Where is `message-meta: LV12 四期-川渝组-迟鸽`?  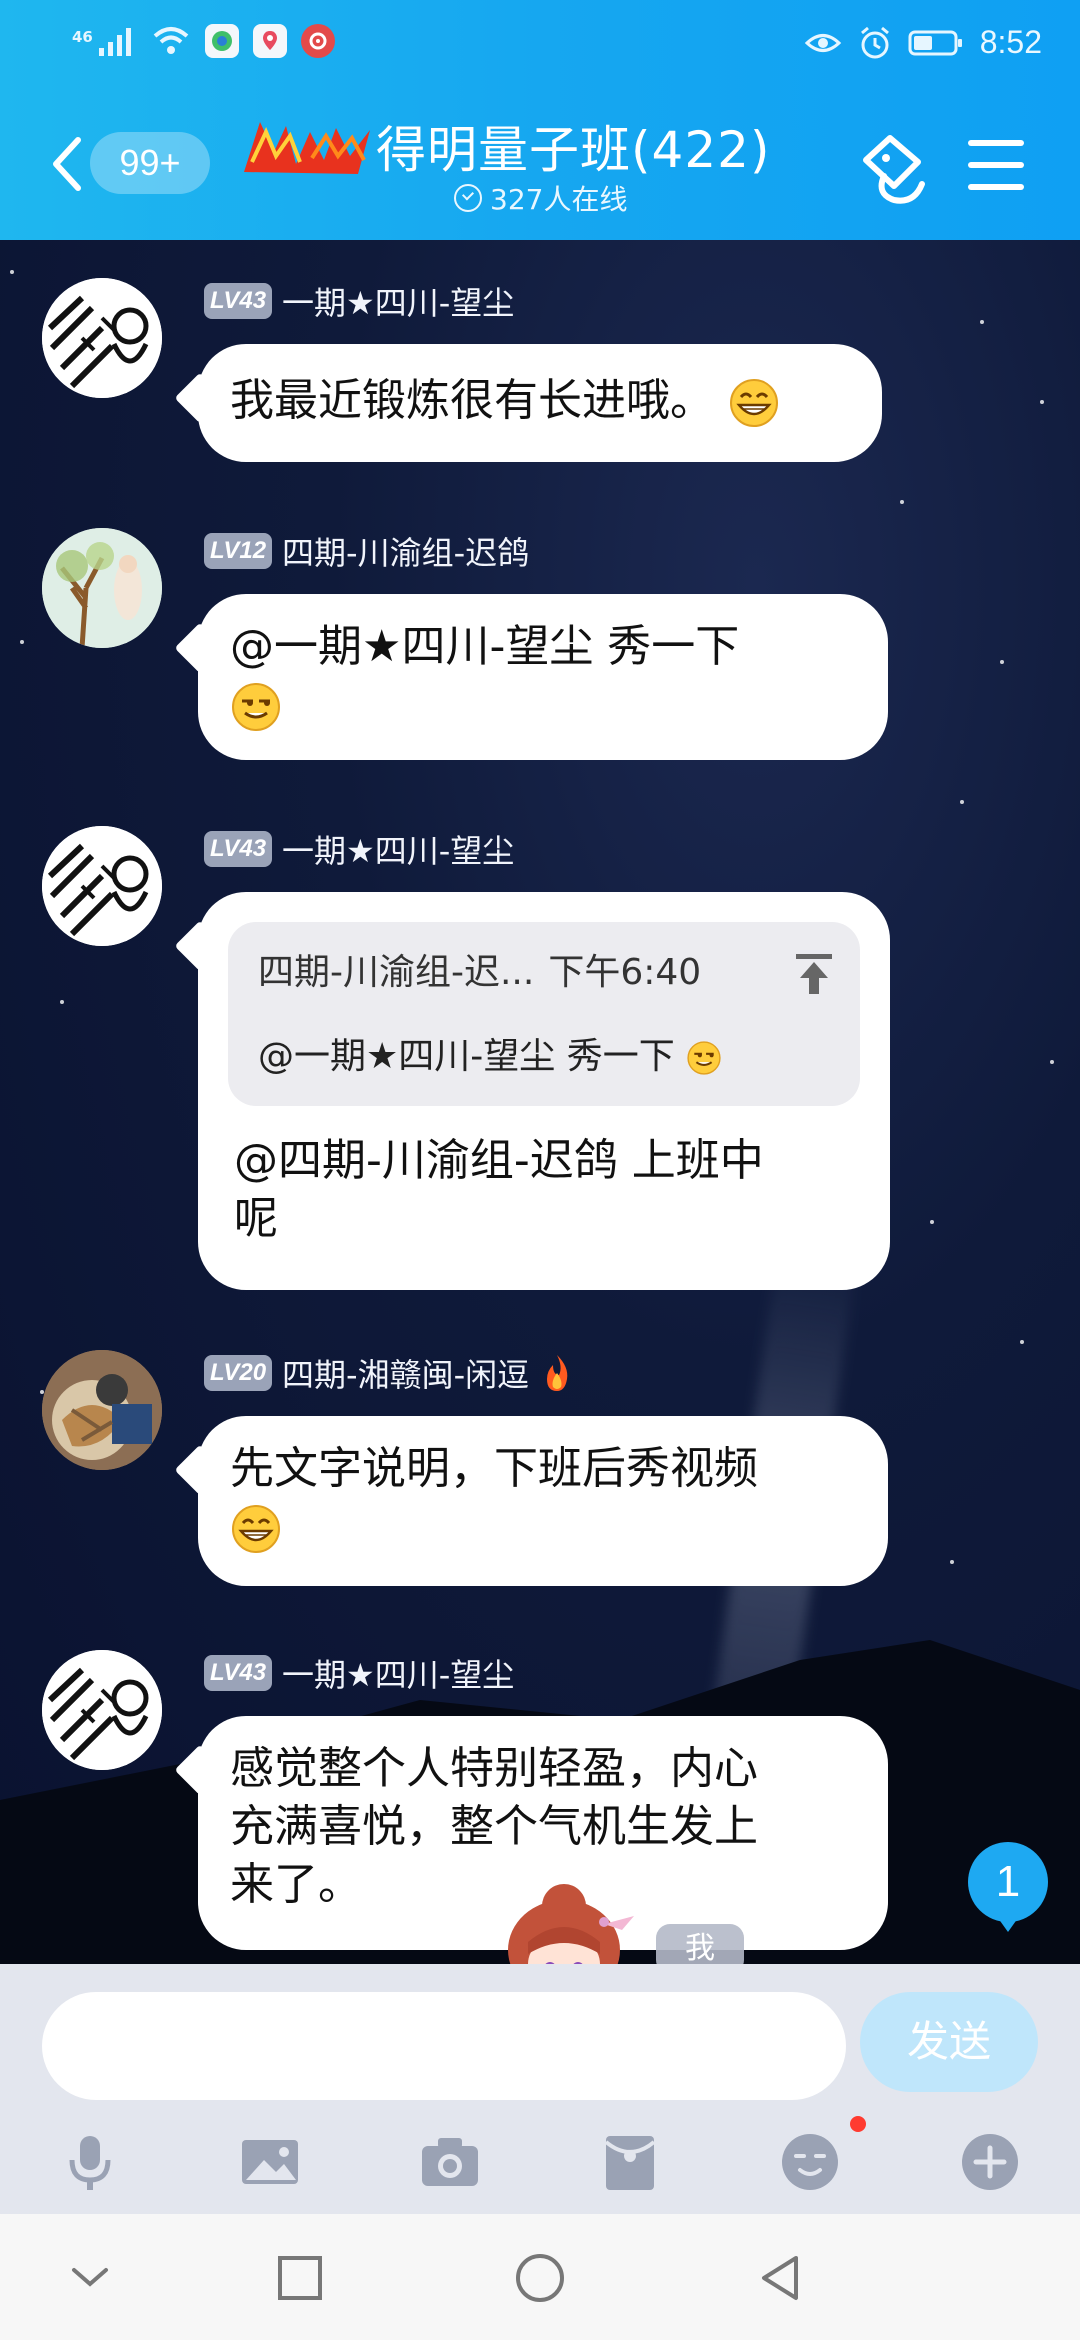
message-meta: LV12 四期-川渝组-迟鸽 is located at coordinates (366, 551).